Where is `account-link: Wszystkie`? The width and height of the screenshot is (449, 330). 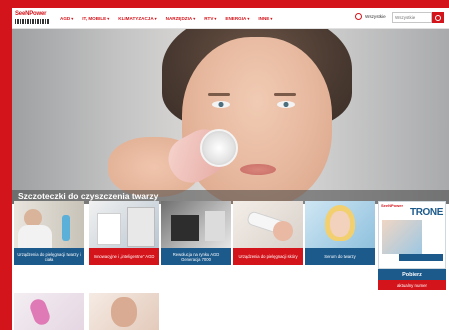
account-link: Wszystkie is located at coordinates (370, 16).